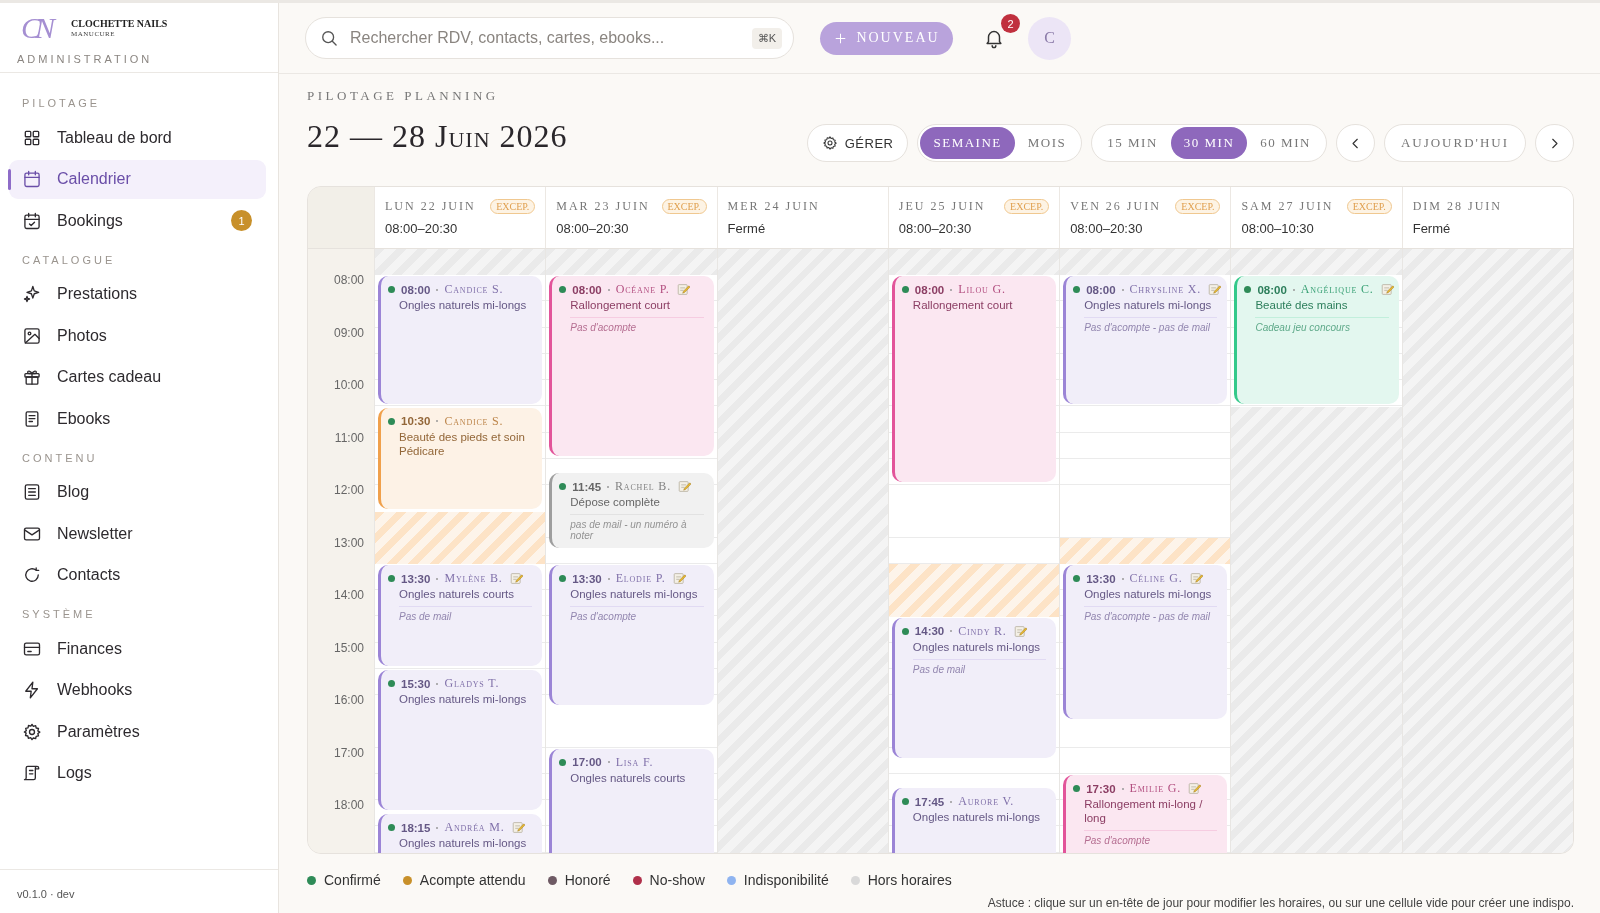  Describe the element at coordinates (462, 443) in the screenshot. I see `service-name: Beauté des pieds et soin Pédicare` at that location.